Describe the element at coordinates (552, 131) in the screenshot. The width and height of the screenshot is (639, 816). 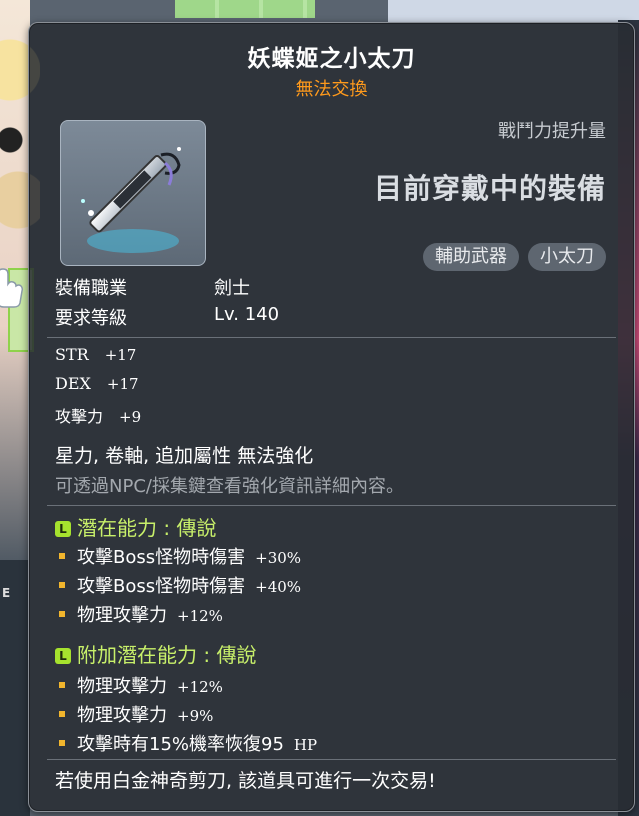
I see `power-increase-label: 戰鬥力提升量` at that location.